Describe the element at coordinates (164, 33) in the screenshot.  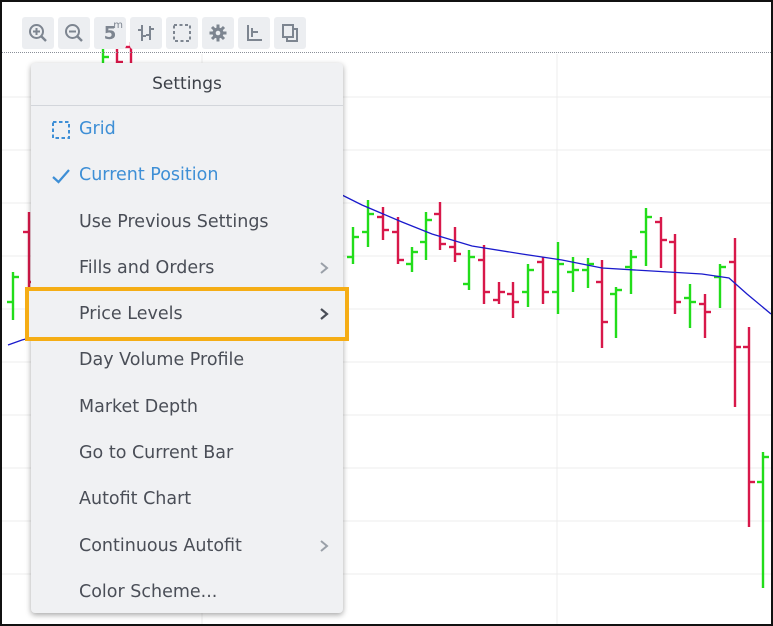
I see `chart-toolbar: 5 m` at that location.